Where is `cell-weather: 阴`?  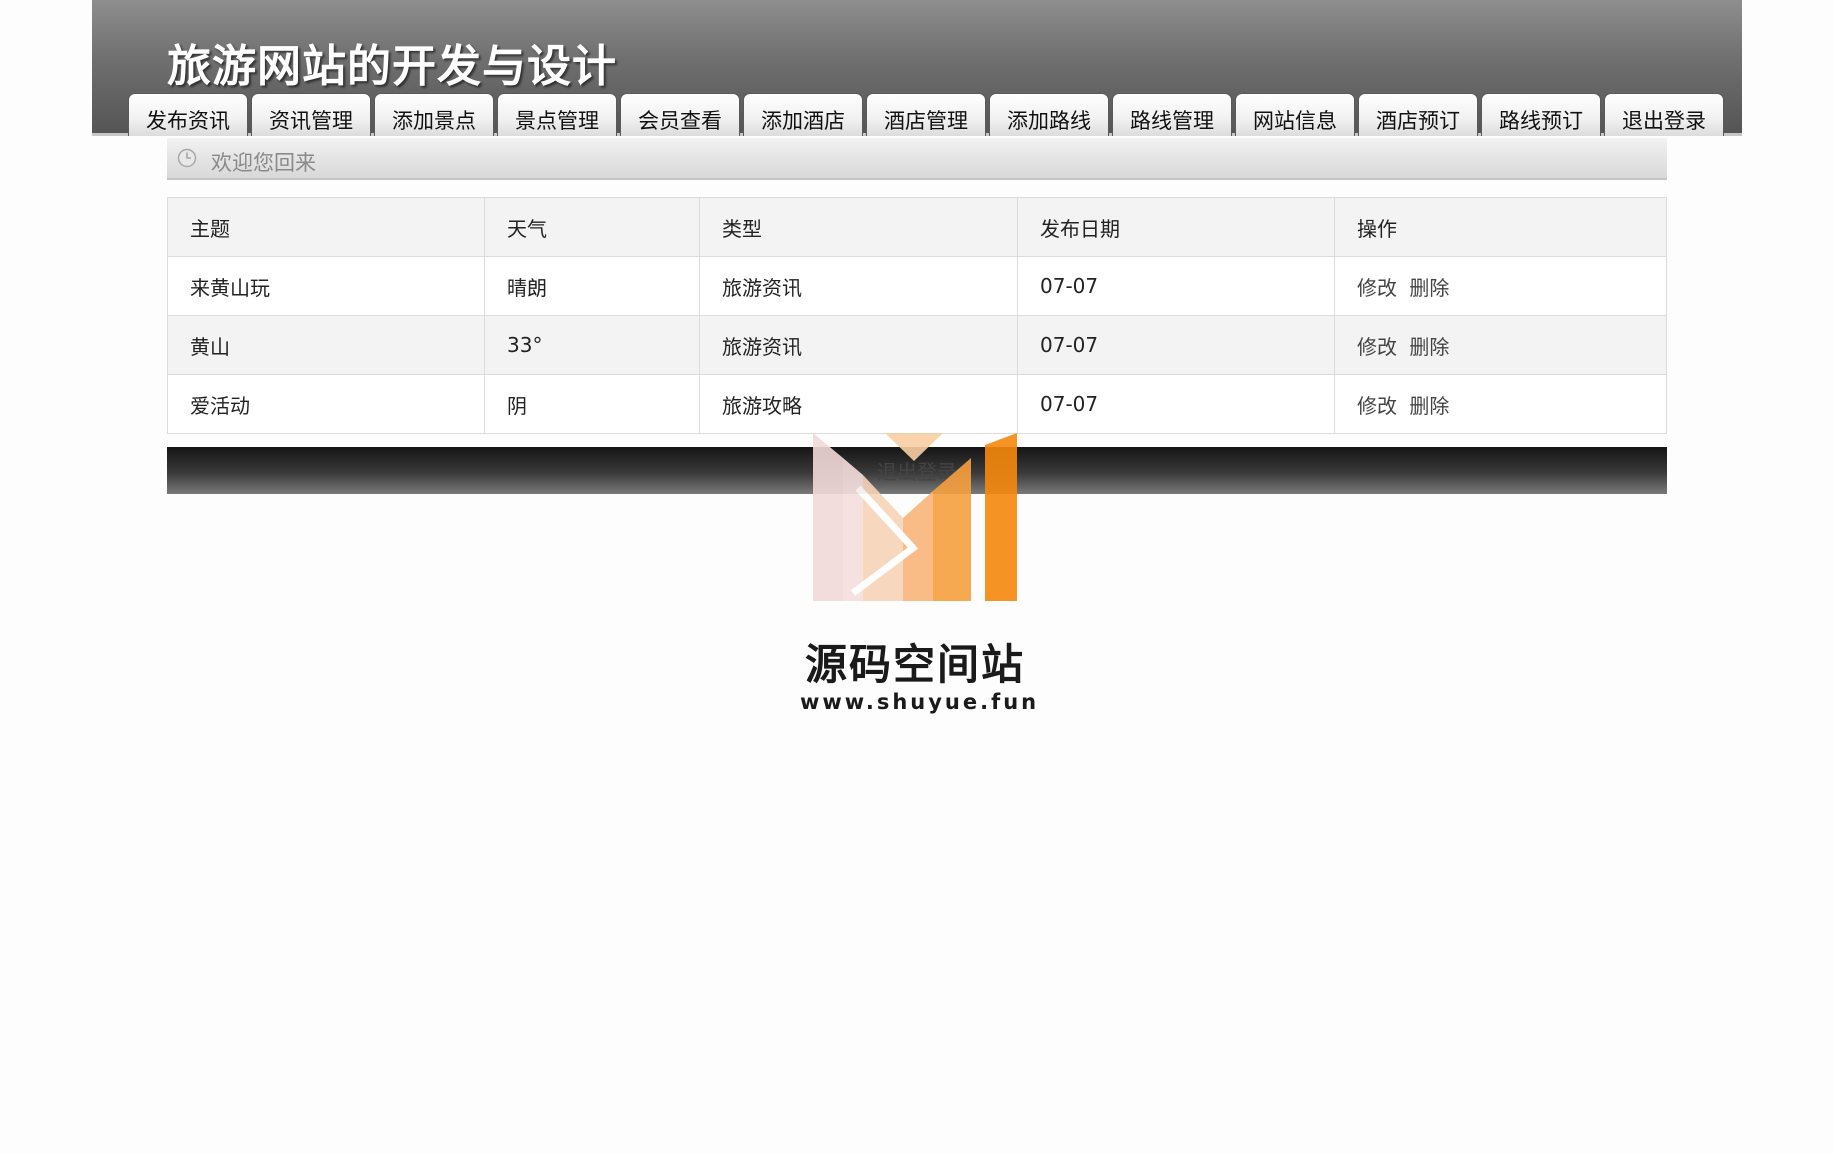 cell-weather: 阴 is located at coordinates (592, 404).